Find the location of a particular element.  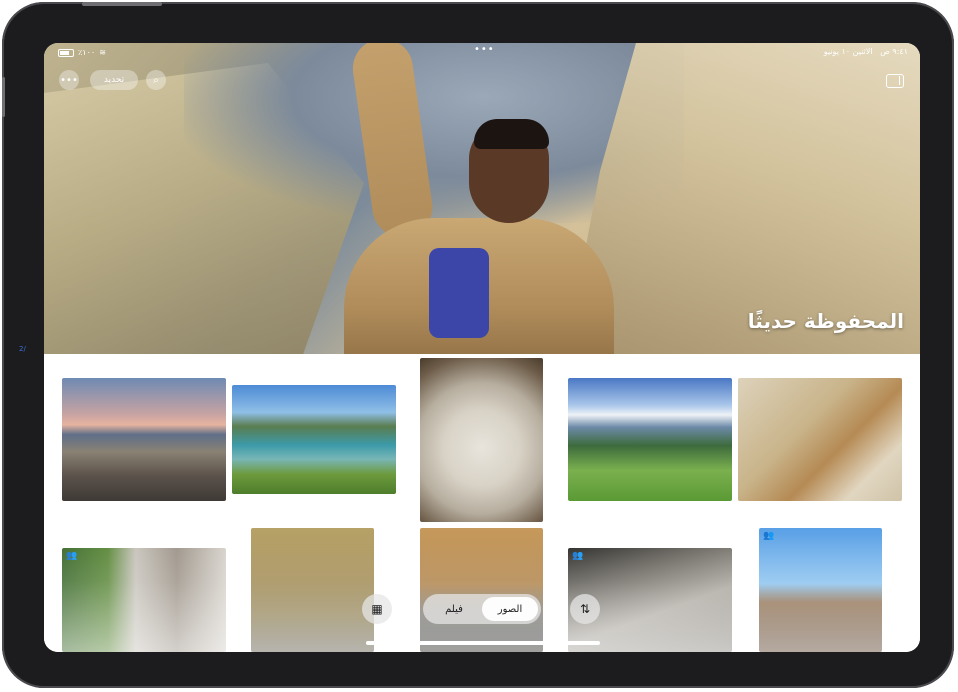

side-page-label: 2/ is located at coordinates (22, 349).